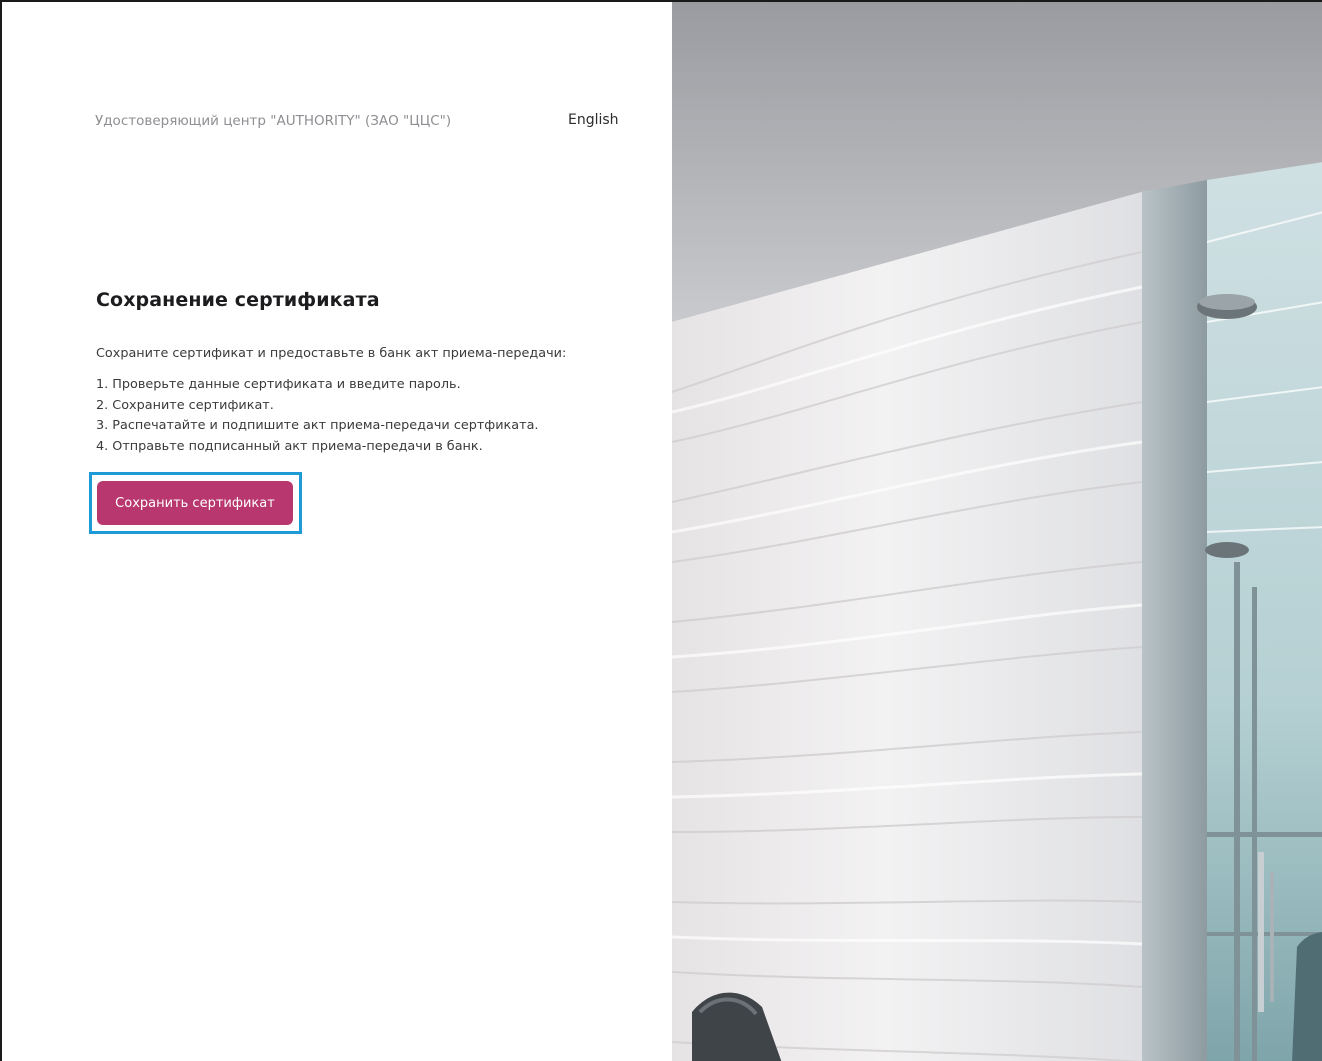 This screenshot has height=1061, width=1322. I want to click on step-item: 2. Сохраните сертификат., so click(185, 405).